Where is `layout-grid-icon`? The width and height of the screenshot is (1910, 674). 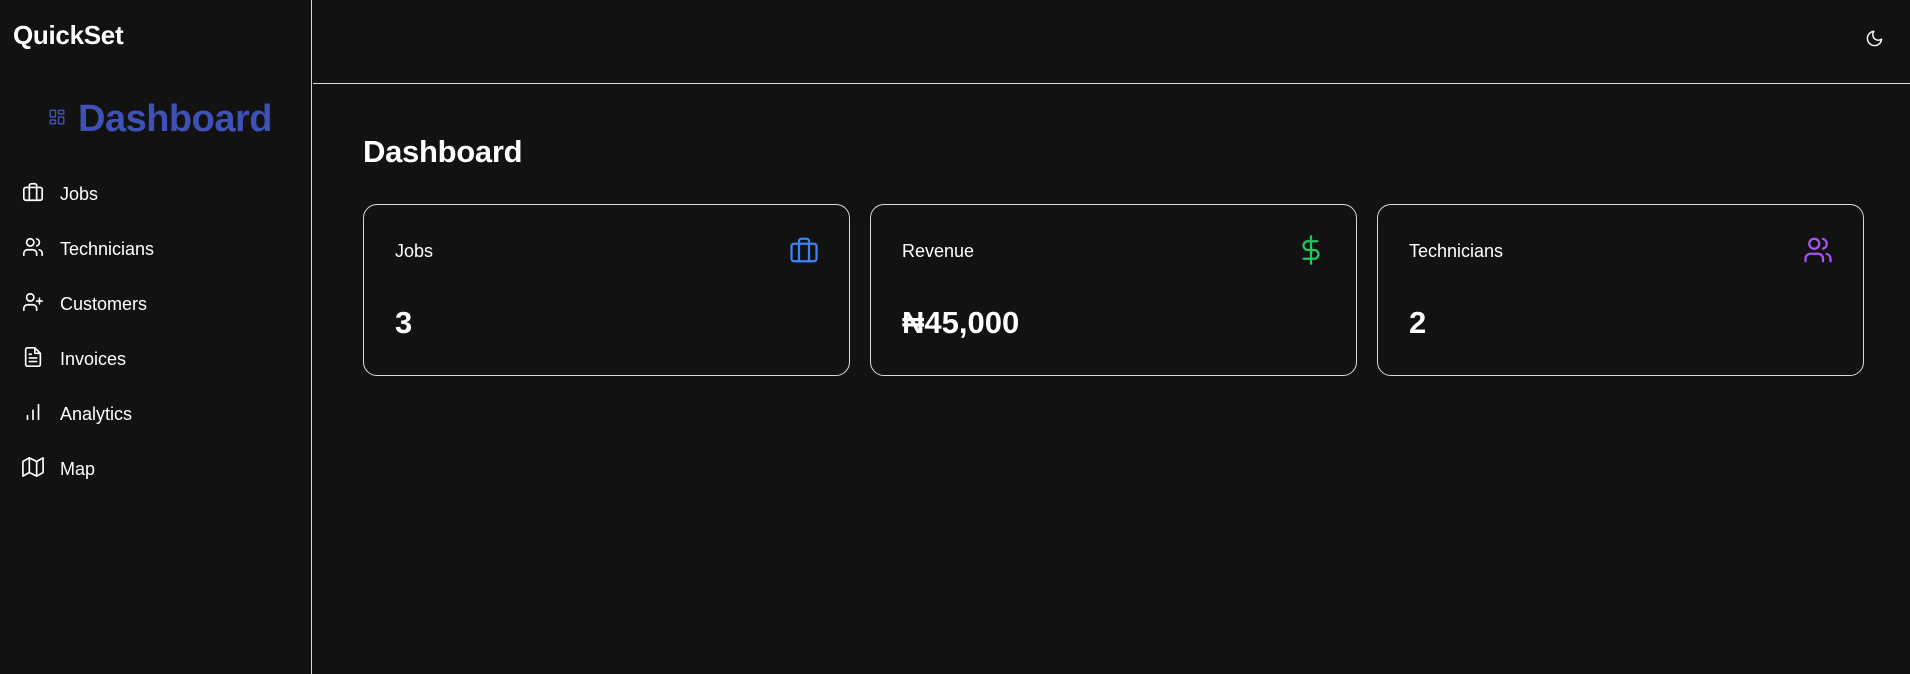
layout-grid-icon is located at coordinates (57, 119).